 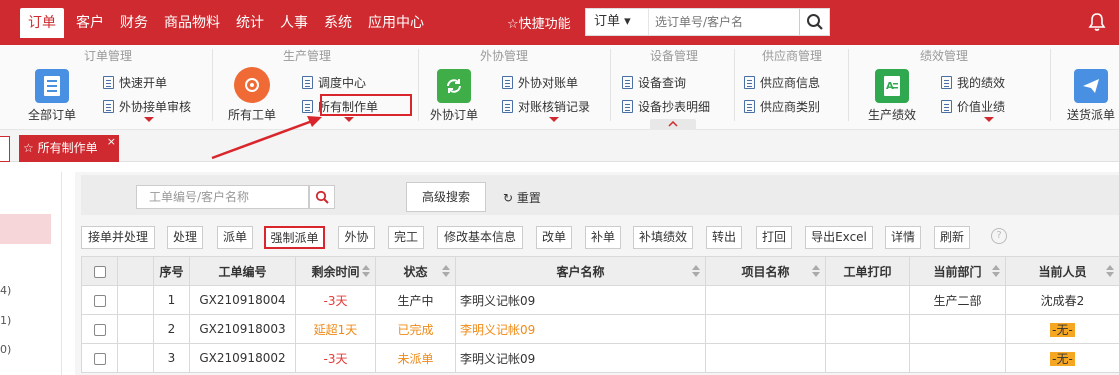 I want to click on change-order-button: 改单, so click(x=554, y=237).